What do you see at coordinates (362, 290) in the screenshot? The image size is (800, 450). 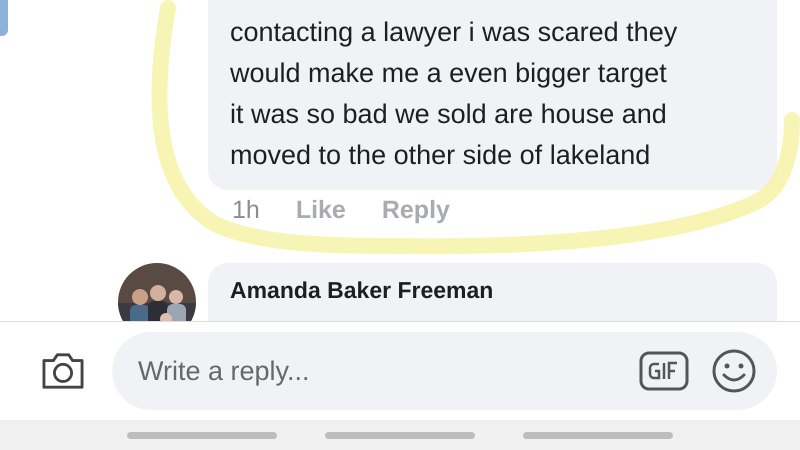 I see `comment-author: Amanda Baker Freeman` at bounding box center [362, 290].